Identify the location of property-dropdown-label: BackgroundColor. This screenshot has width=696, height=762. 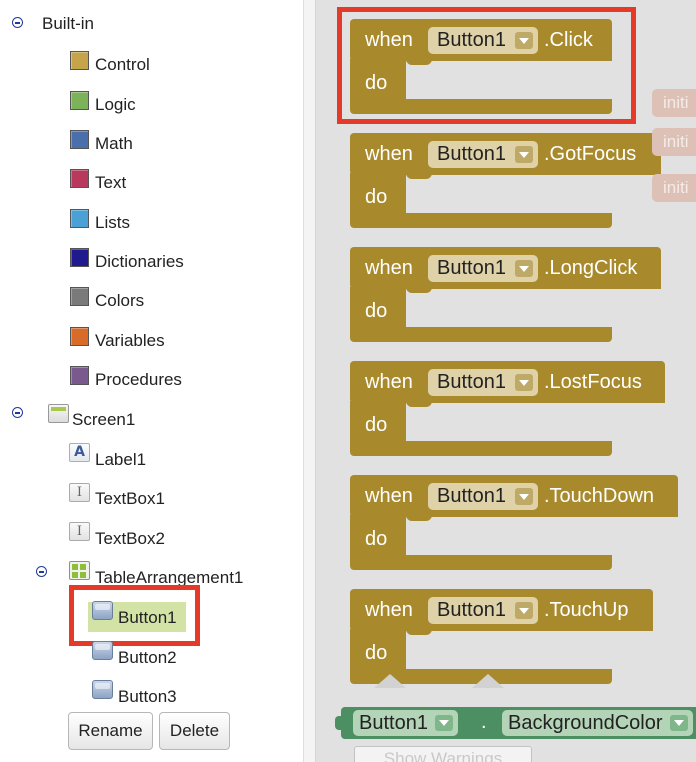
(585, 723).